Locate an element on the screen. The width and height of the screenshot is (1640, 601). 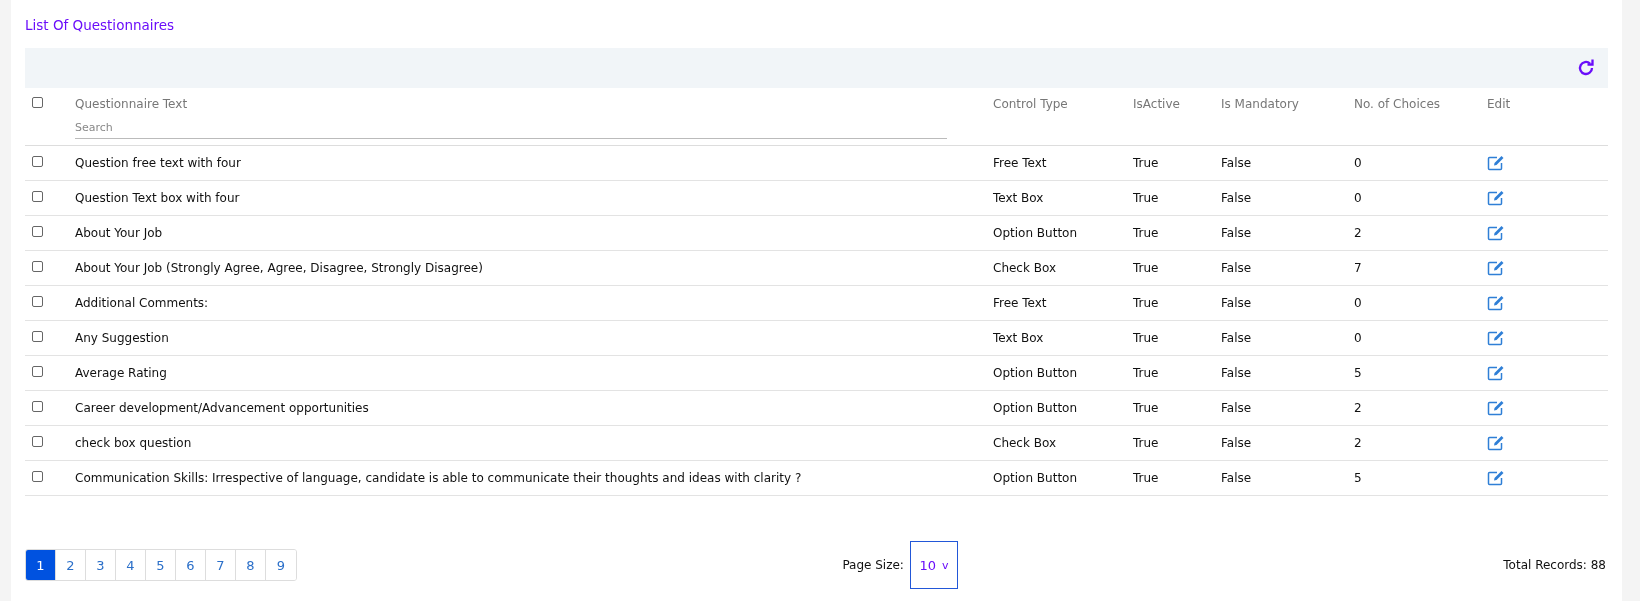
column-header: Control Type is located at coordinates (1030, 104).